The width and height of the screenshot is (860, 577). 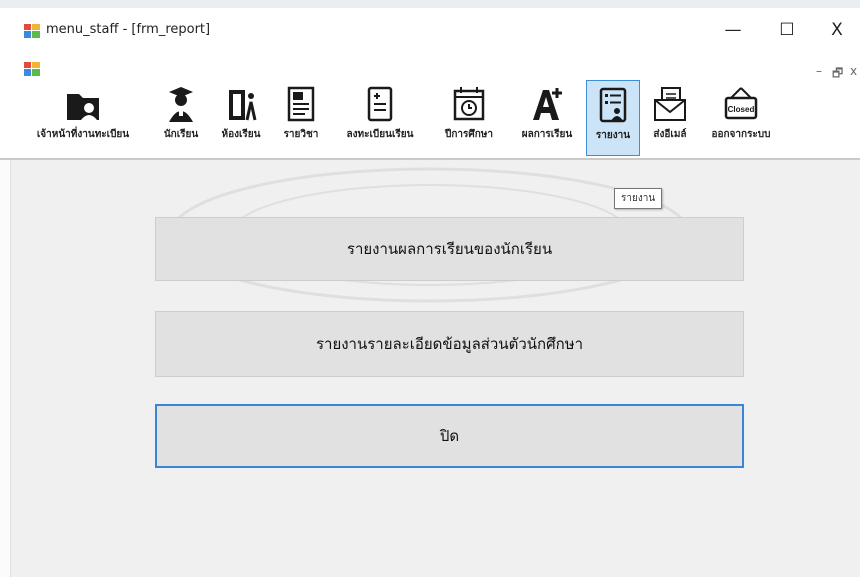 I want to click on toolbar-item-classroom: ห้องเรียน, so click(x=241, y=117).